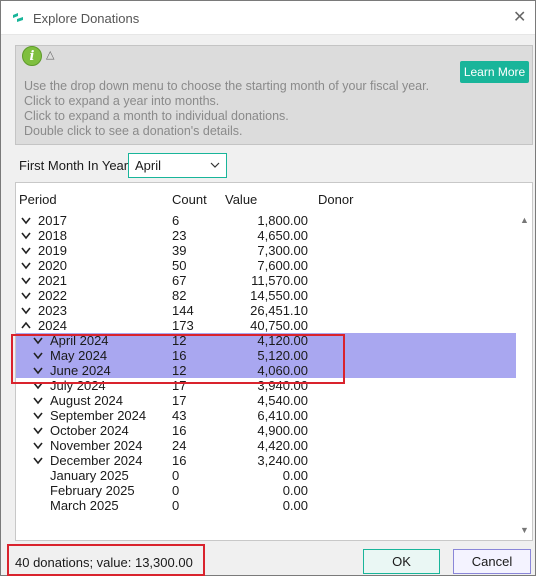 Image resolution: width=536 pixels, height=576 pixels. Describe the element at coordinates (52, 235) in the screenshot. I see `row-period: 2018` at that location.